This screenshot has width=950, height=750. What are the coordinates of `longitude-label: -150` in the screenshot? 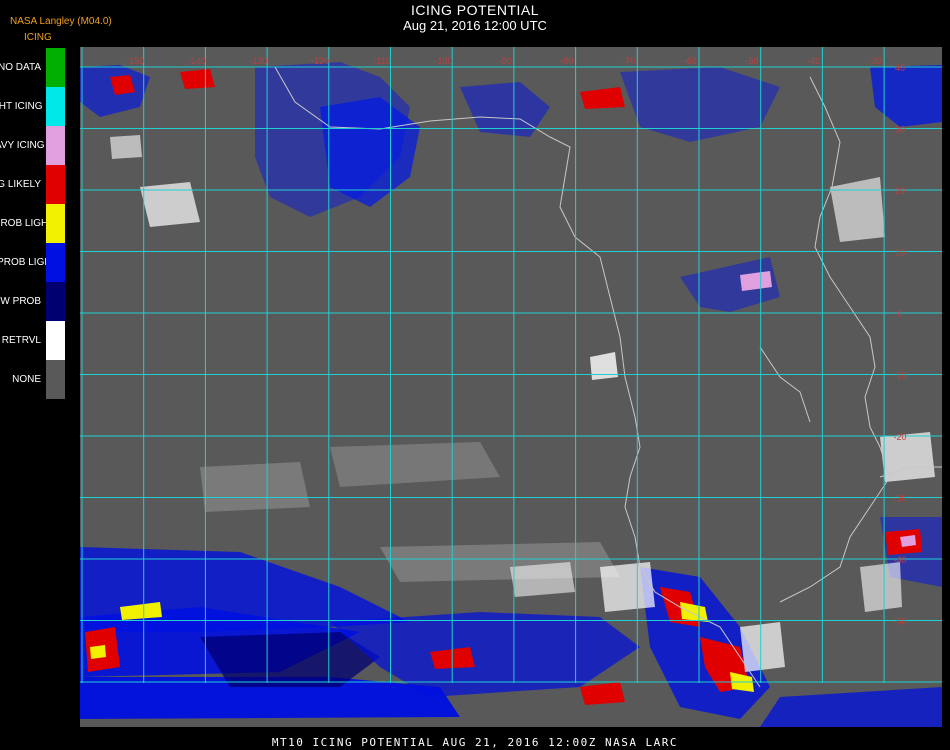 It's located at (135, 61).